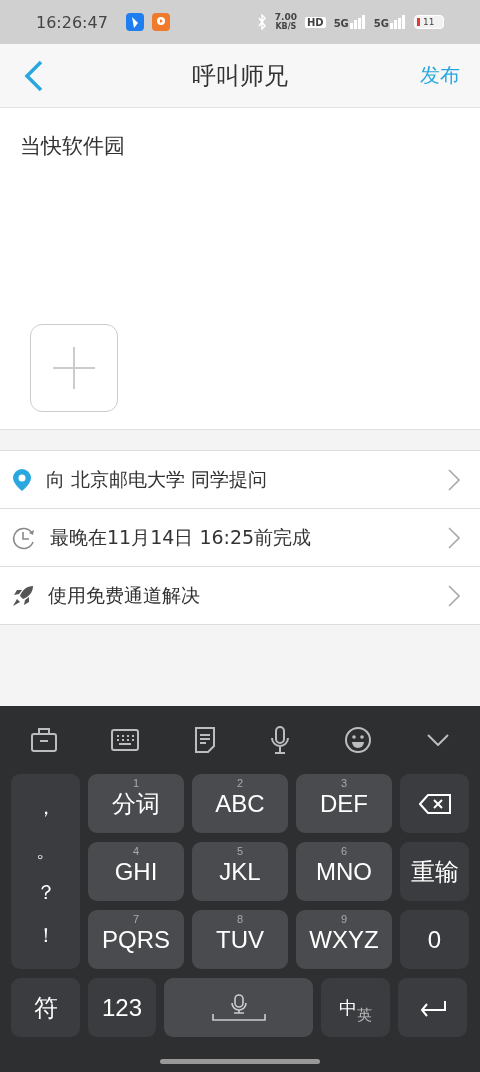 This screenshot has height=1072, width=480. Describe the element at coordinates (280, 740) in the screenshot. I see `microphone-icon` at that location.